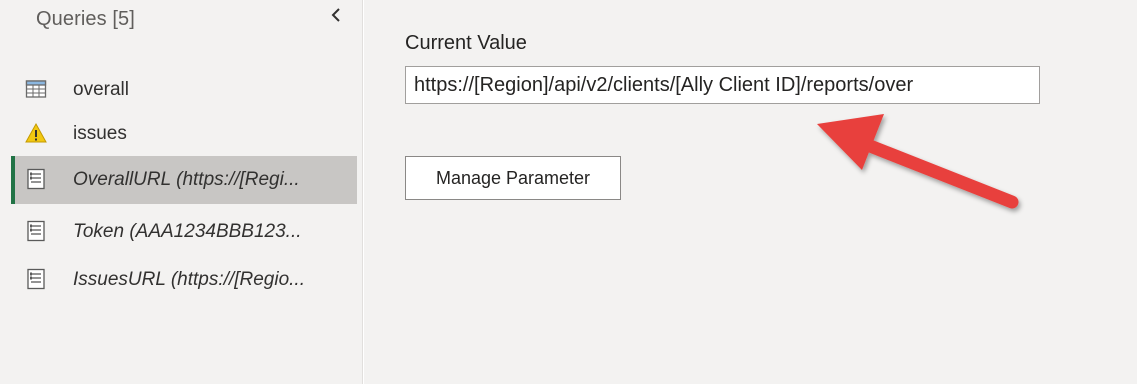  I want to click on query-item-label: overall, so click(101, 89).